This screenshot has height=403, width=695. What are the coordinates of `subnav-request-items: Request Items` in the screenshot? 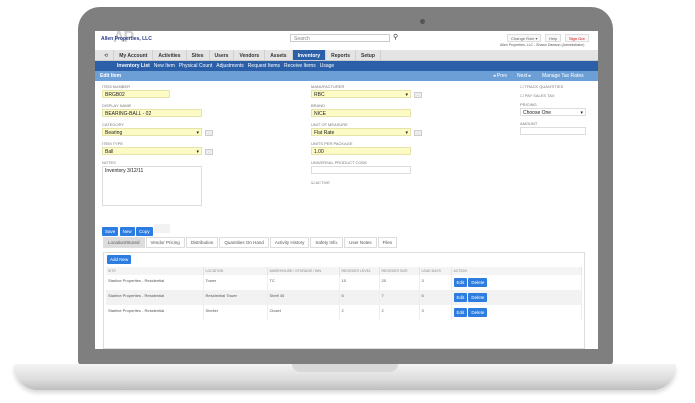 It's located at (264, 66).